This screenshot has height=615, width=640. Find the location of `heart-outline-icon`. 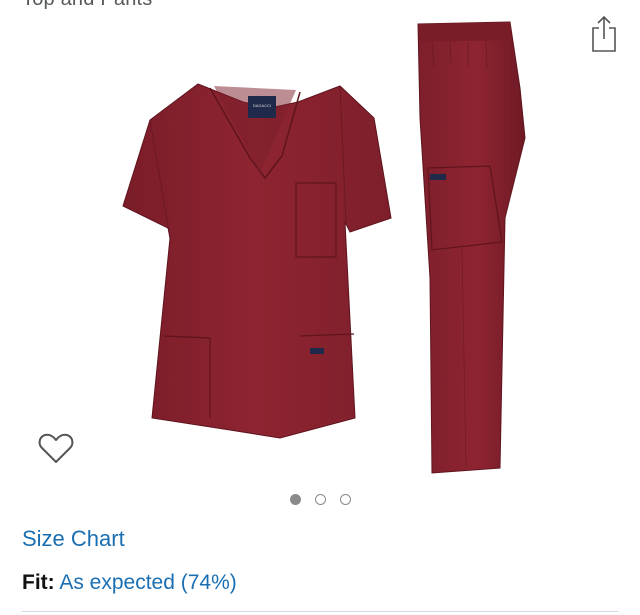

heart-outline-icon is located at coordinates (56, 448).